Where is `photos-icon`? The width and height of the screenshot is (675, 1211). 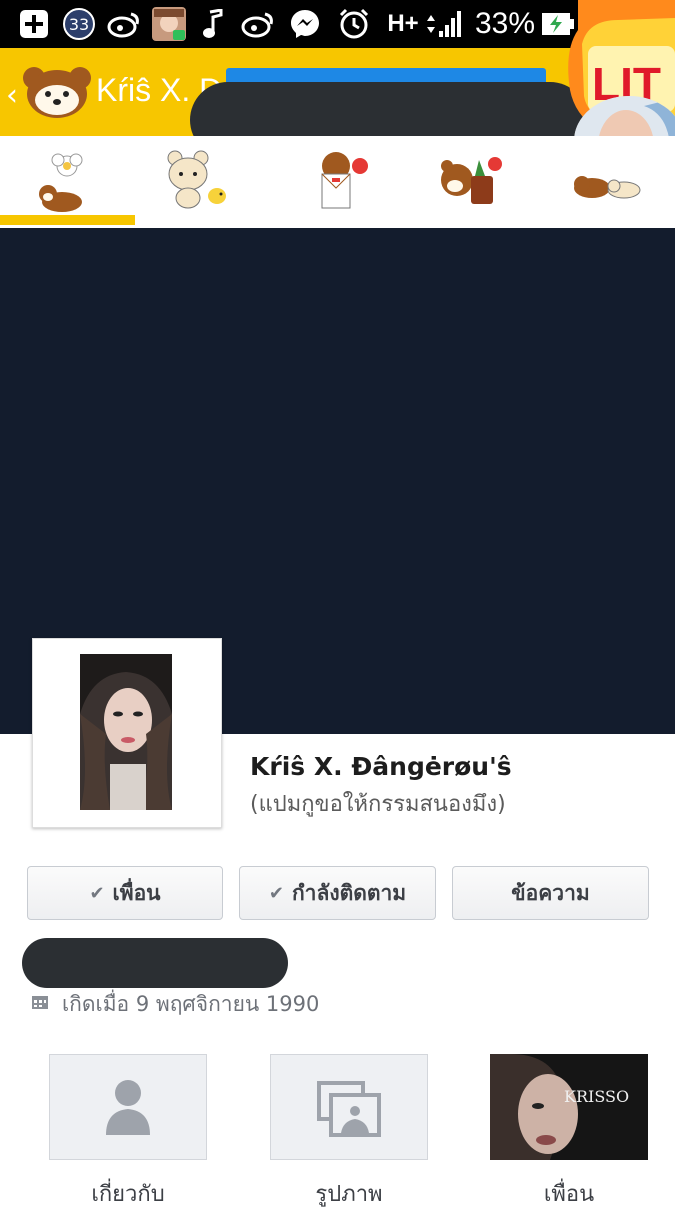
photos-icon is located at coordinates (349, 1109).